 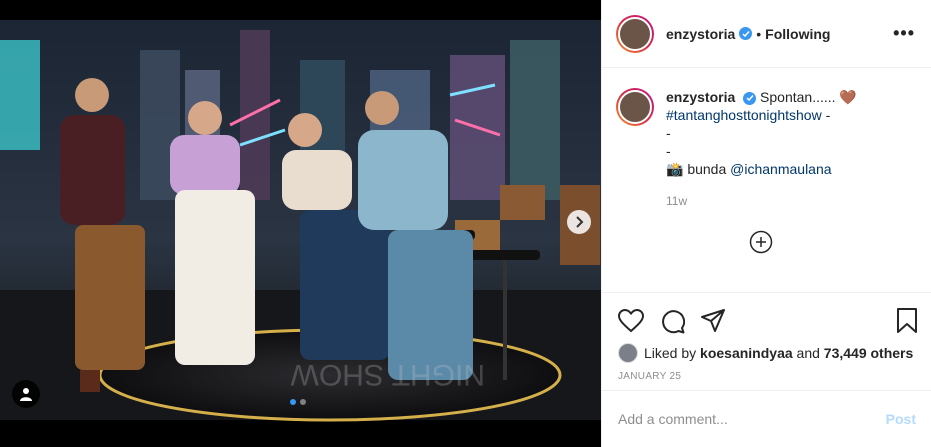 What do you see at coordinates (635, 107) in the screenshot?
I see `caption-avatar` at bounding box center [635, 107].